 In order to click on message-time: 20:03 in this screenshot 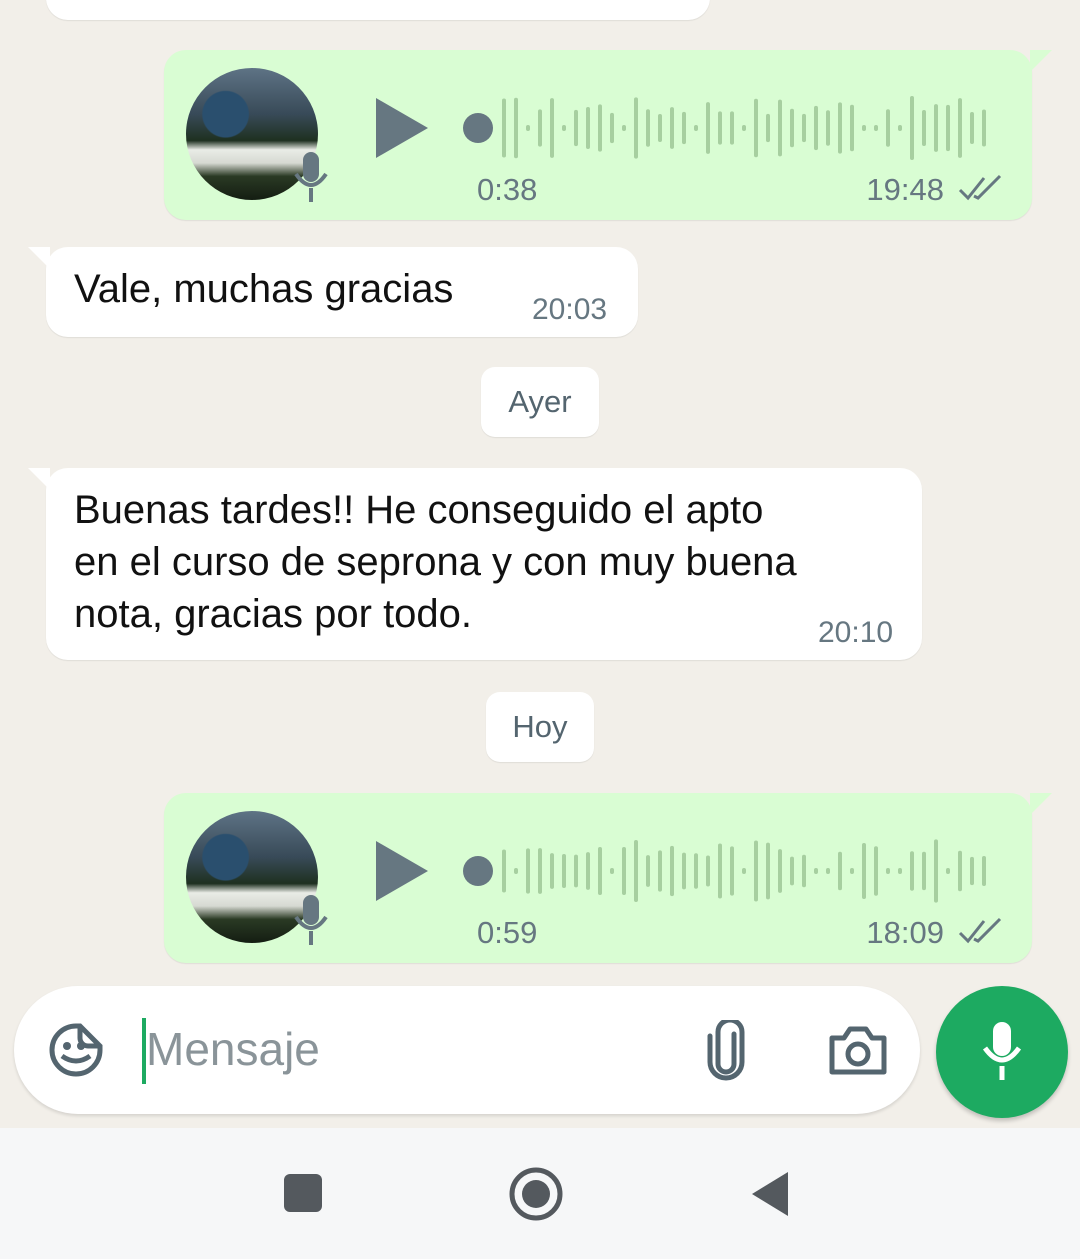, I will do `click(570, 309)`.